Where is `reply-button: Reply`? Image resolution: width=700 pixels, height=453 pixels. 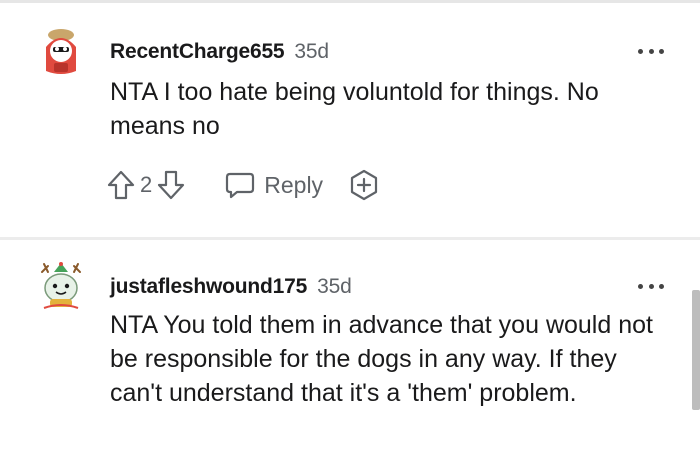 reply-button: Reply is located at coordinates (273, 185).